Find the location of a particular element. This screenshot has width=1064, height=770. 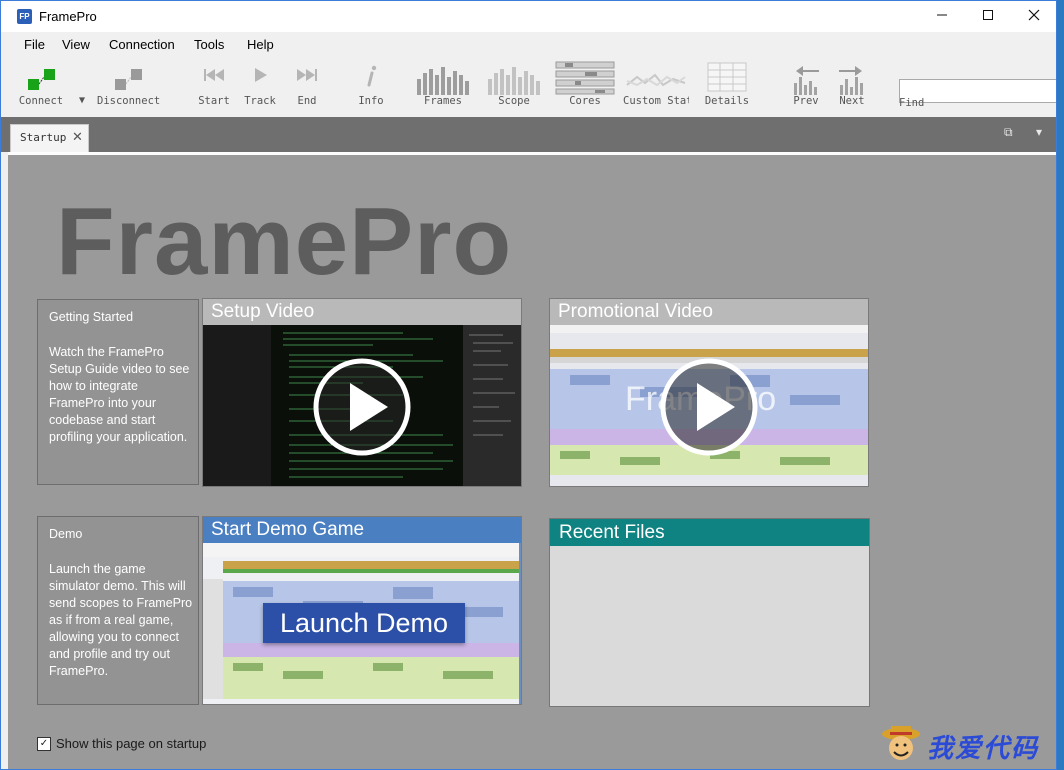

prev-button: Prev is located at coordinates (806, 87).